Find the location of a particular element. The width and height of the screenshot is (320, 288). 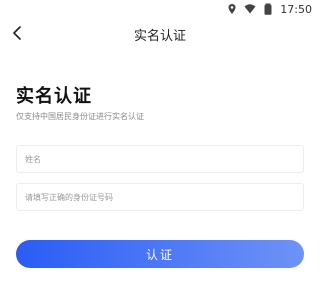

battery-icon is located at coordinates (268, 9).